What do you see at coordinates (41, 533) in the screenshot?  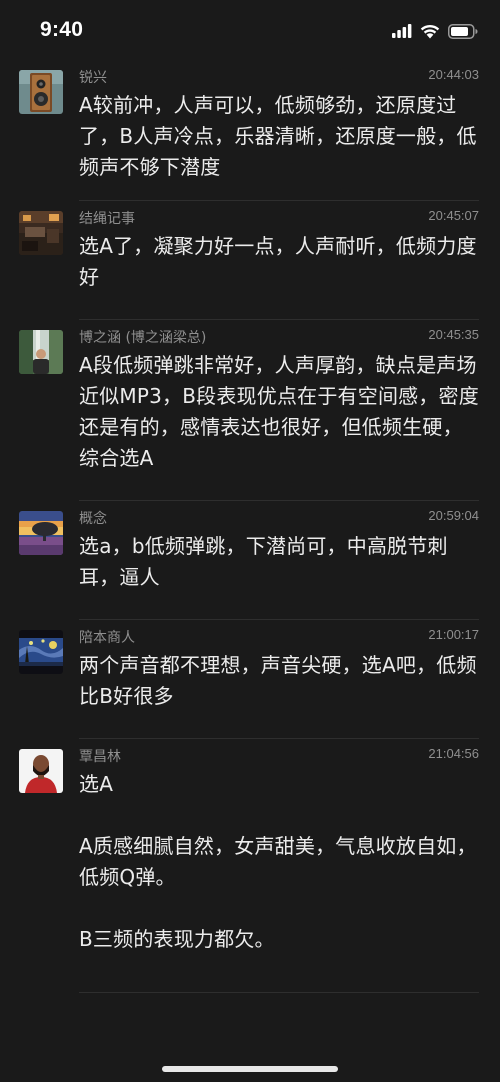 I see `sunset-tree-avatar` at bounding box center [41, 533].